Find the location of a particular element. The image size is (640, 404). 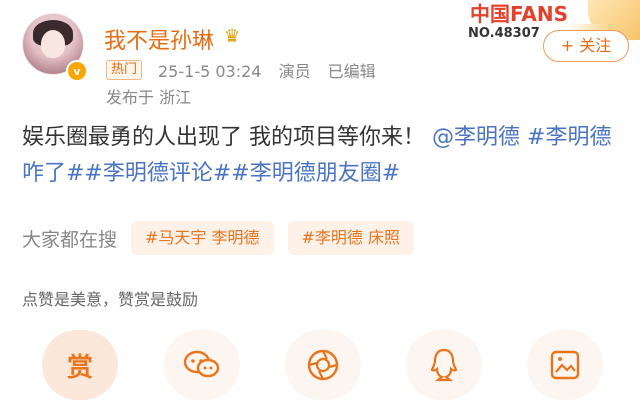

search-chip: #李明德 床照 is located at coordinates (351, 238).